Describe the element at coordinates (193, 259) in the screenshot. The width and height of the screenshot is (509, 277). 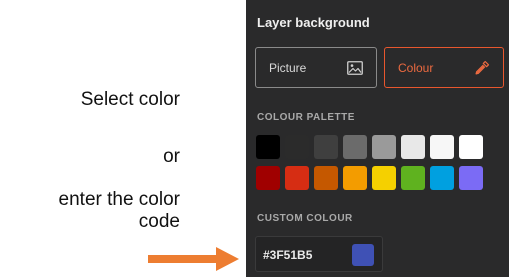
I see `pointer-arrow-icon` at that location.